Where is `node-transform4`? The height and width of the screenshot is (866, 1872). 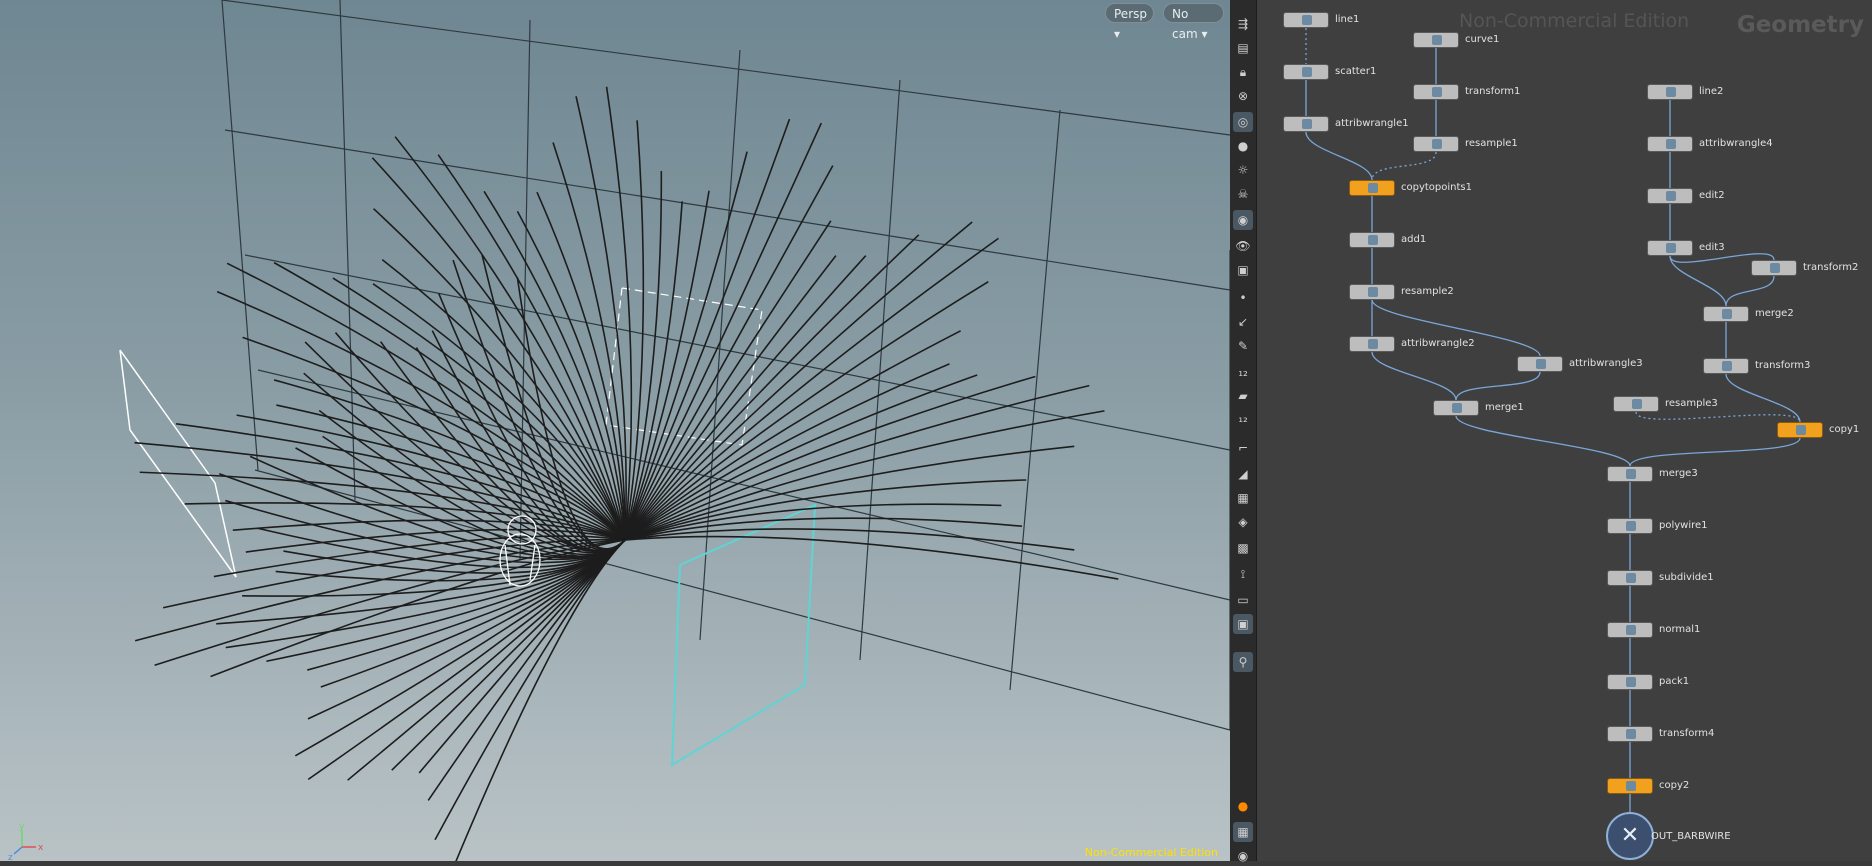
node-transform4 is located at coordinates (1630, 734).